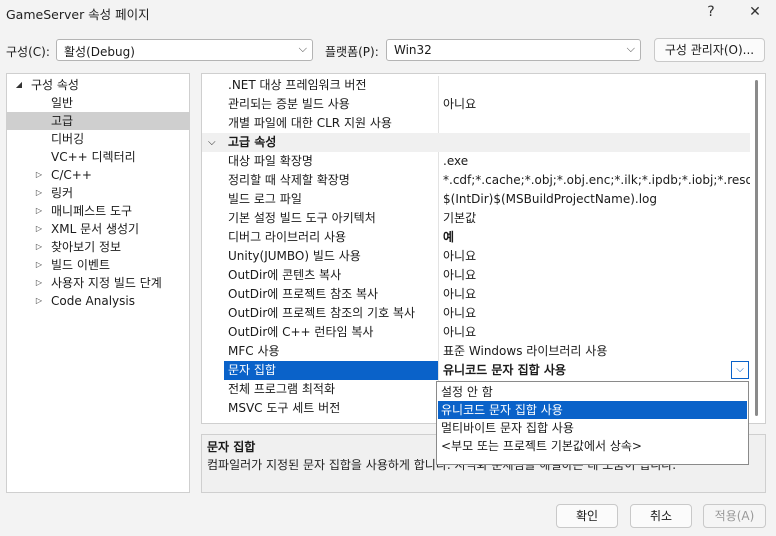 The width and height of the screenshot is (776, 536). What do you see at coordinates (476, 85) in the screenshot?
I see `grid-row: .NET 대상 프레임워크 버전` at bounding box center [476, 85].